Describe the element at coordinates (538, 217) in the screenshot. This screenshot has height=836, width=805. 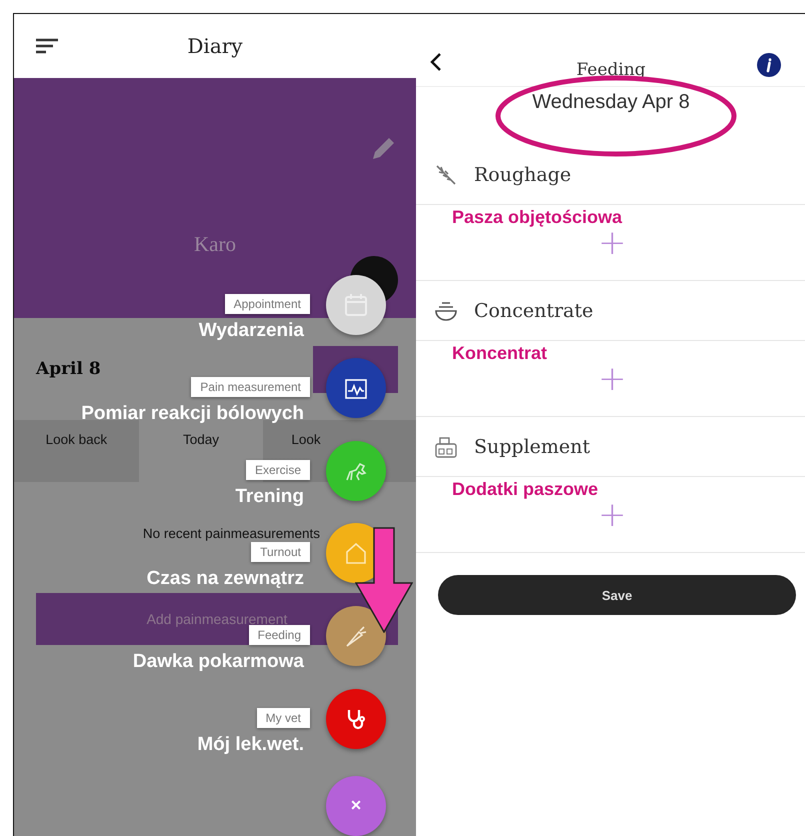
I see `annotation-text: Pasza objętościowa` at that location.